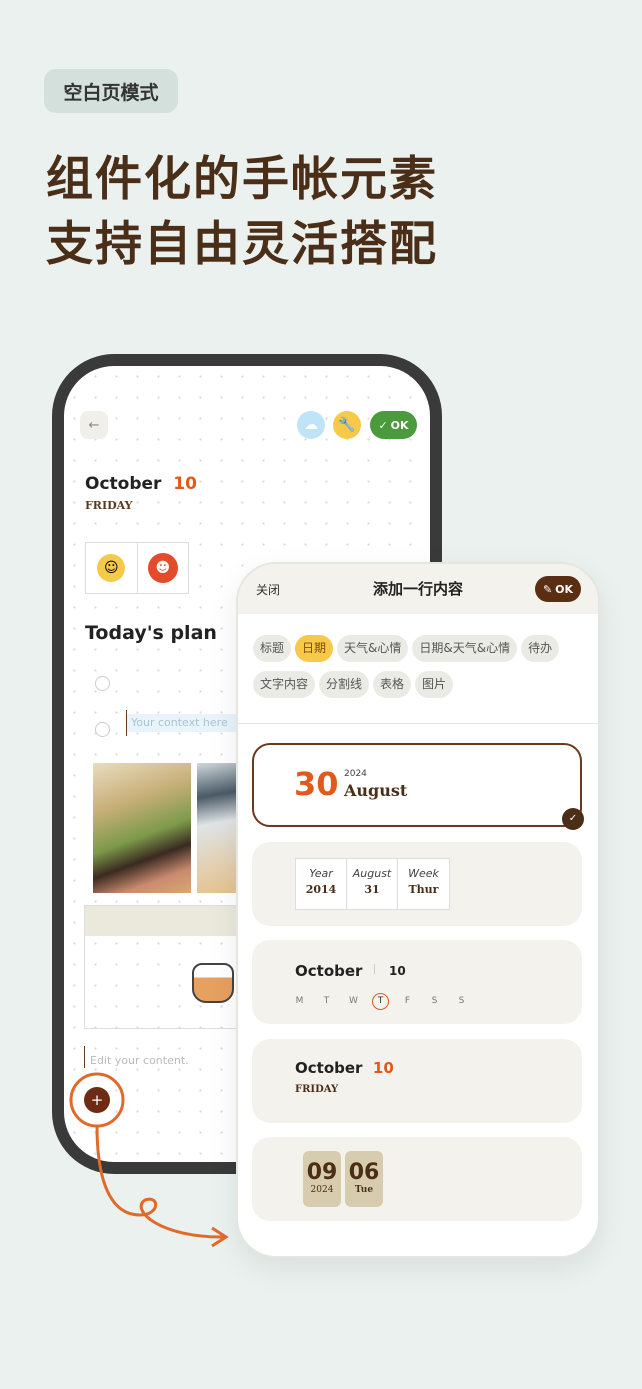  Describe the element at coordinates (314, 648) in the screenshot. I see `chip-1: 日期` at that location.